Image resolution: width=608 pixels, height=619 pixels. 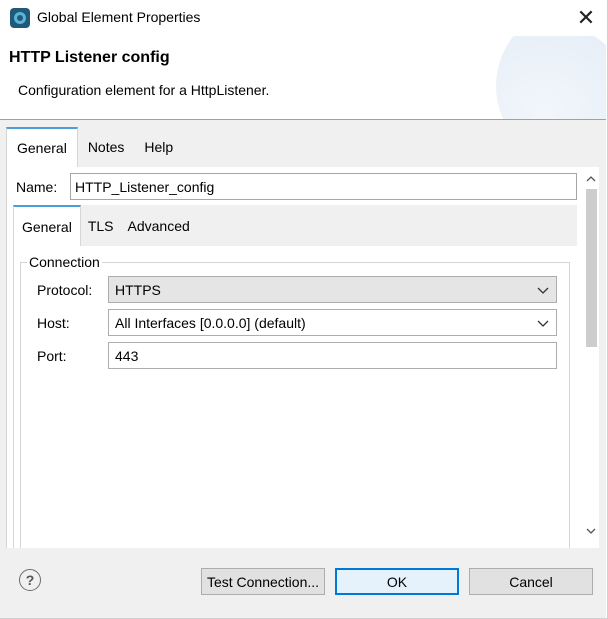 I want to click on help-glyph: ?, so click(x=30, y=580).